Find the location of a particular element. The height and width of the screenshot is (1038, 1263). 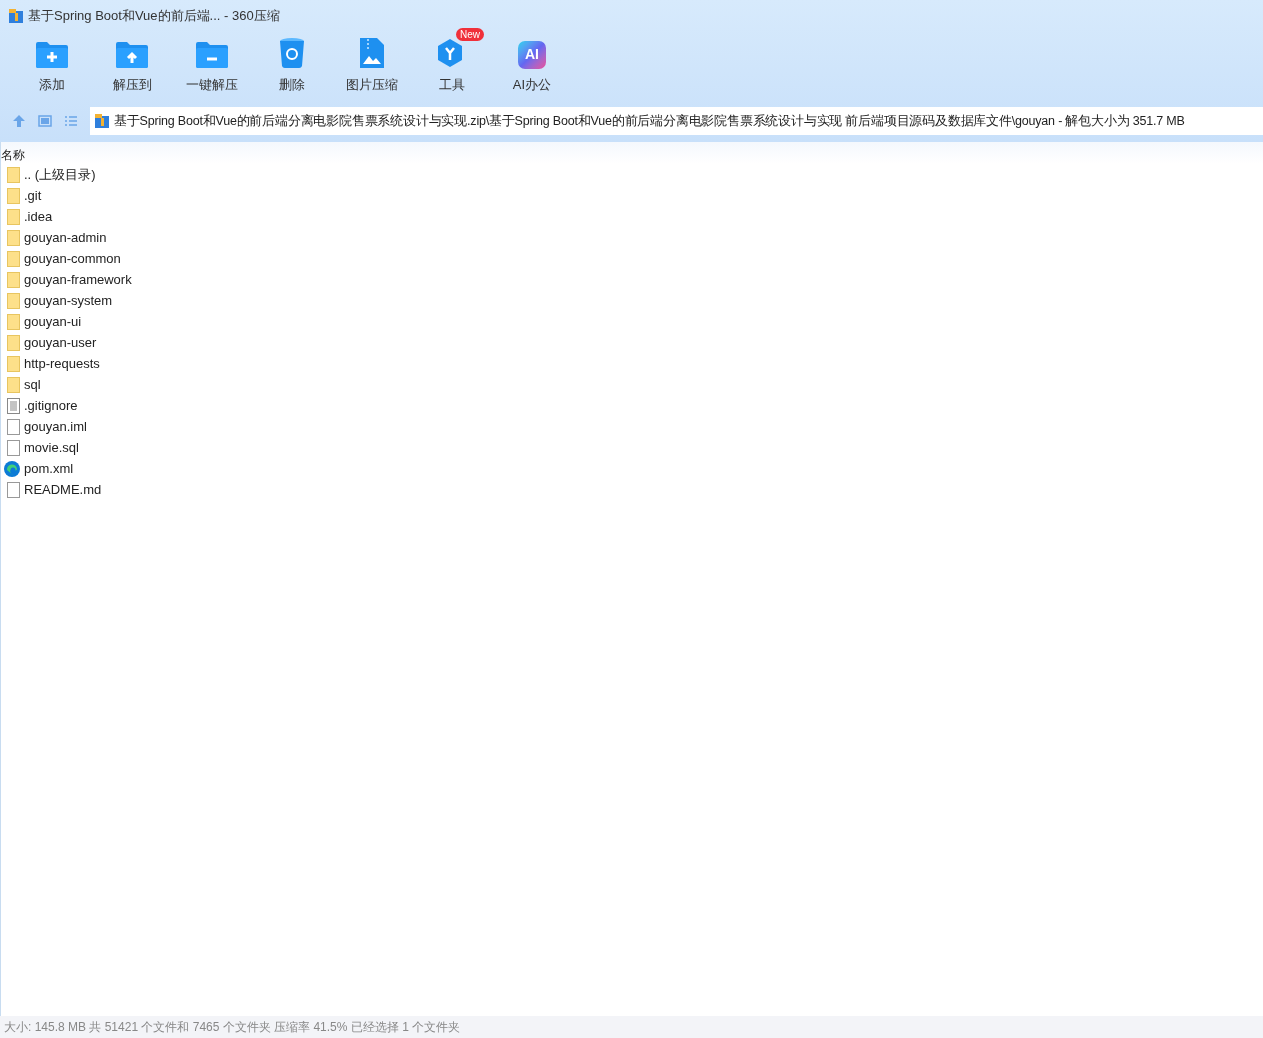

status-text: 大小: 145.8 MB 共 51421 个文件和 7465 个文件夹 压缩率 41.5% 已经选择 1 个文件夹 is located at coordinates (232, 1027).